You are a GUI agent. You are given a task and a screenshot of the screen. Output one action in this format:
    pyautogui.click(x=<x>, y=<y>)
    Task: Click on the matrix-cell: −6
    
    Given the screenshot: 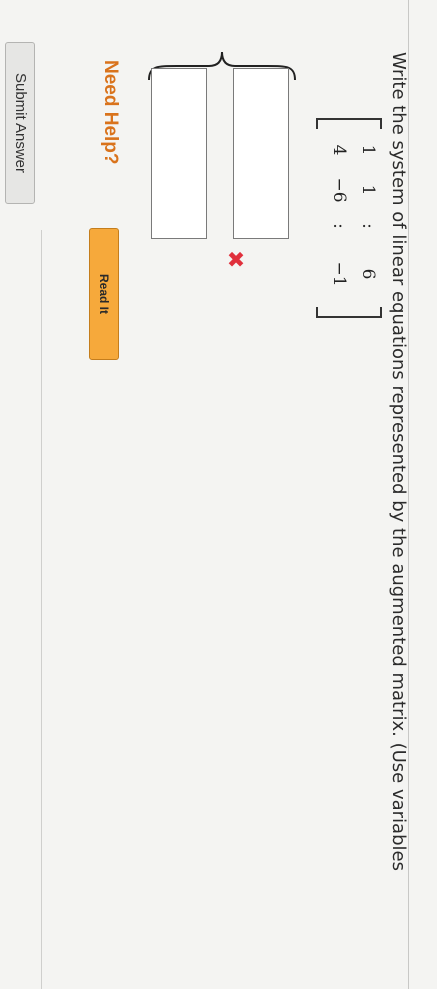 What is the action you would take?
    pyautogui.click(x=339, y=190)
    